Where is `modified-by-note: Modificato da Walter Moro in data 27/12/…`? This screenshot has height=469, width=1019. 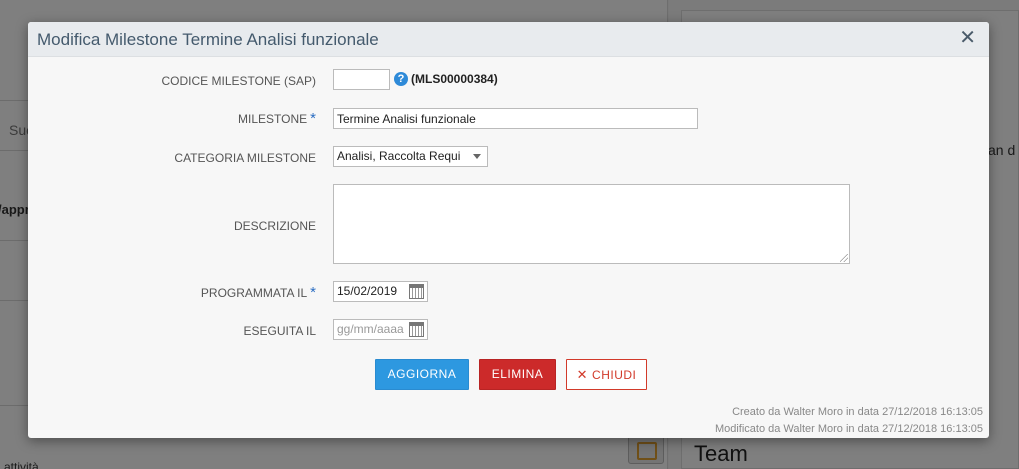
modified-by-note: Modificato da Walter Moro in data 27/12/… is located at coordinates (848, 429).